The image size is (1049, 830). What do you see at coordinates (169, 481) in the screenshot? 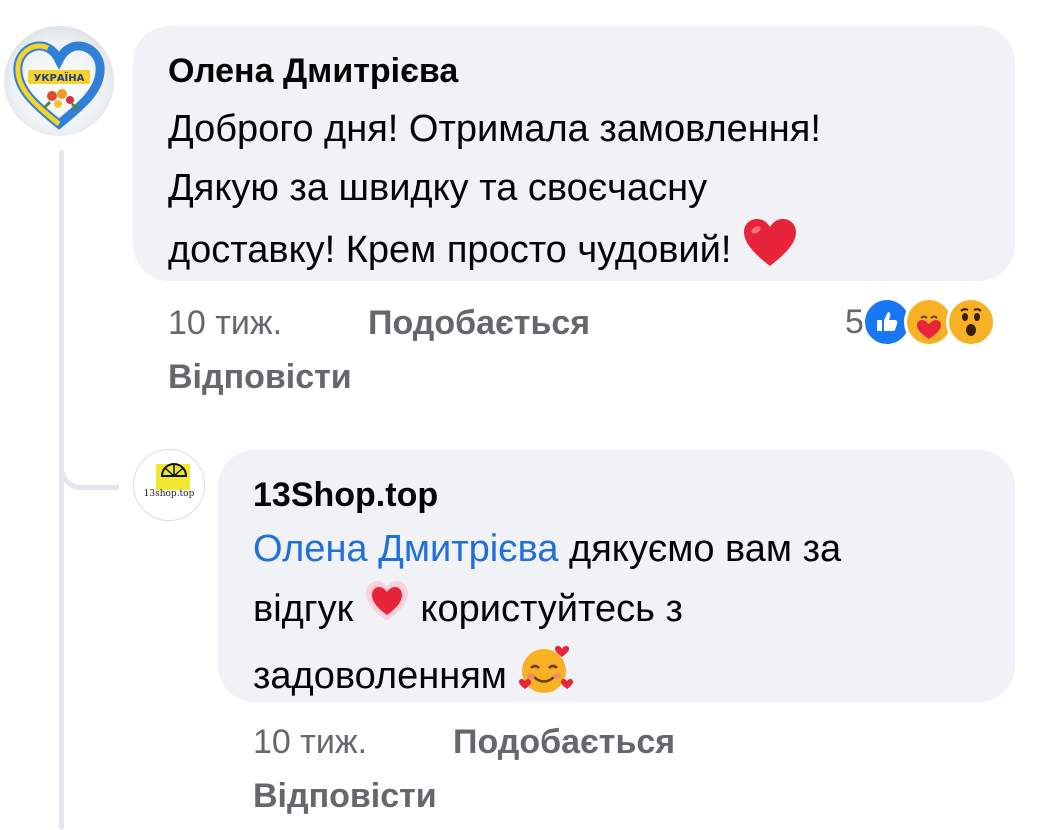
I see `shop-logo-icon: 13shop.top` at bounding box center [169, 481].